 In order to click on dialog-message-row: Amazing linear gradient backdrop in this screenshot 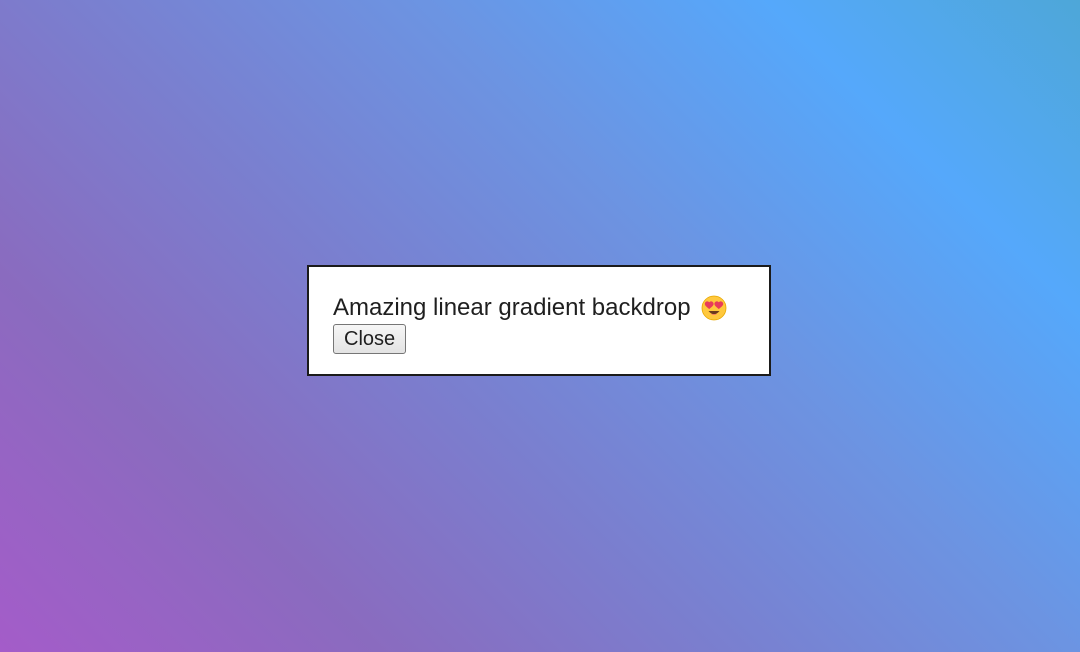, I will do `click(539, 308)`.